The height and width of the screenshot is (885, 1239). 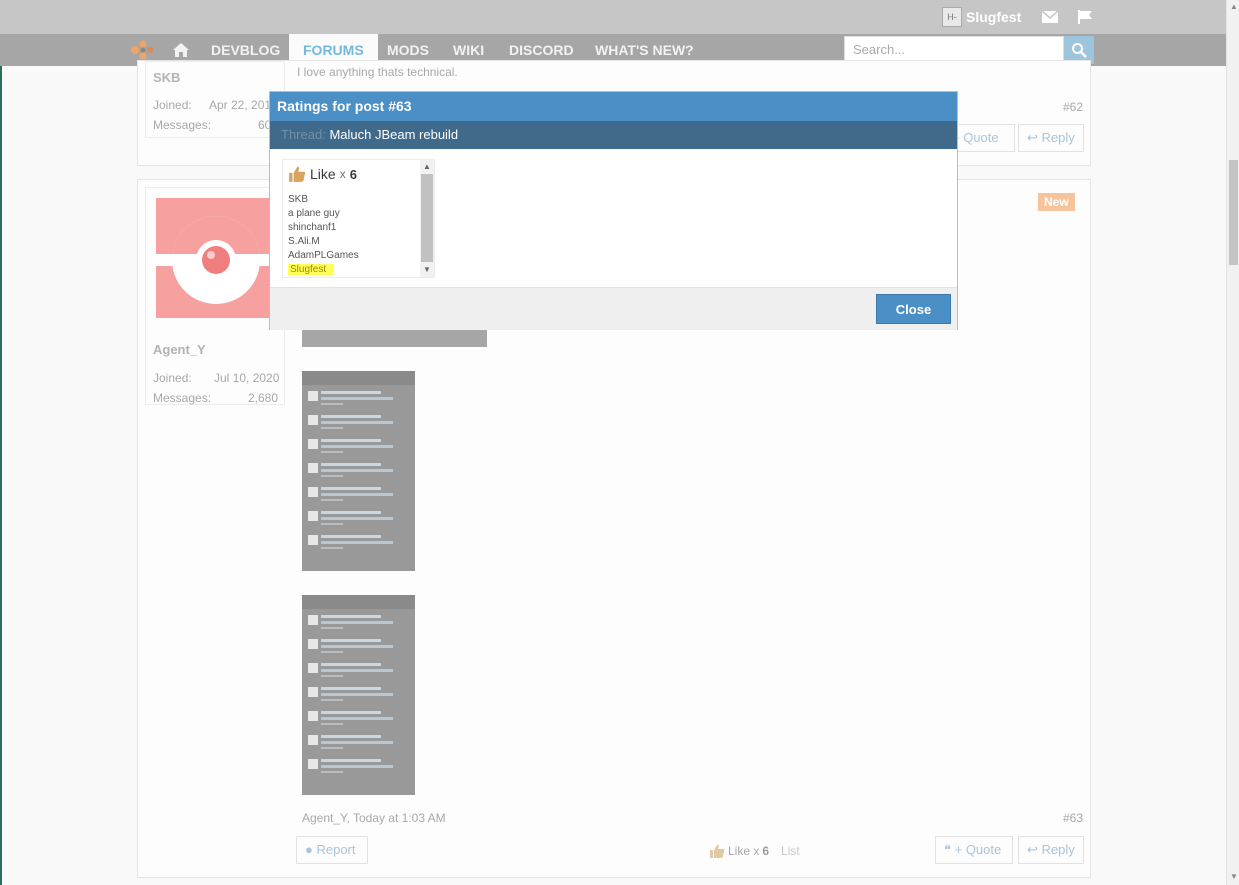 What do you see at coordinates (766, 851) in the screenshot?
I see `like-count: 6` at bounding box center [766, 851].